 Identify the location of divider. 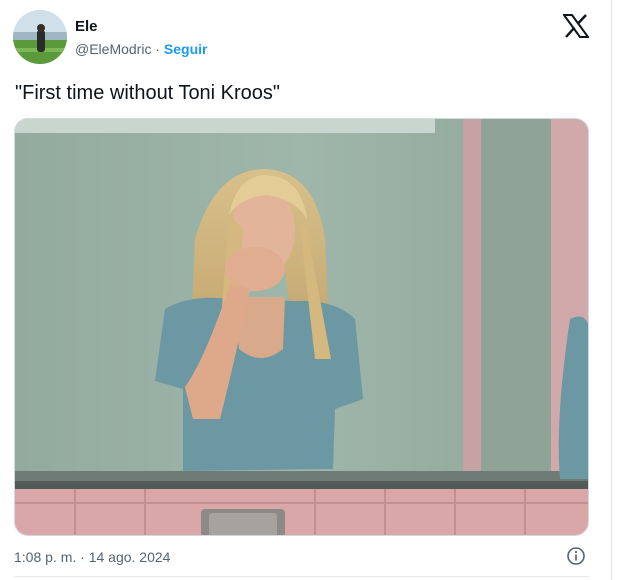
(301, 576).